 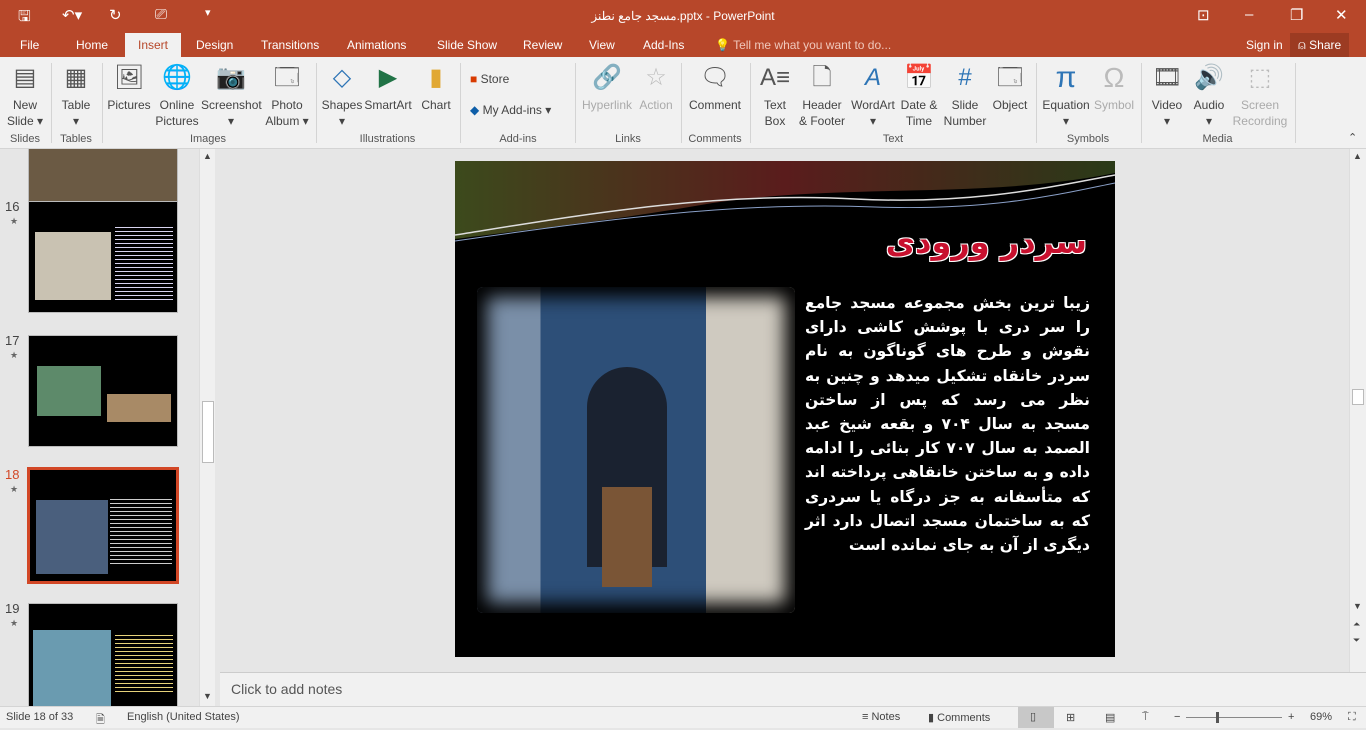 What do you see at coordinates (775, 95) in the screenshot?
I see `text-box-button: A≡ Text Box` at bounding box center [775, 95].